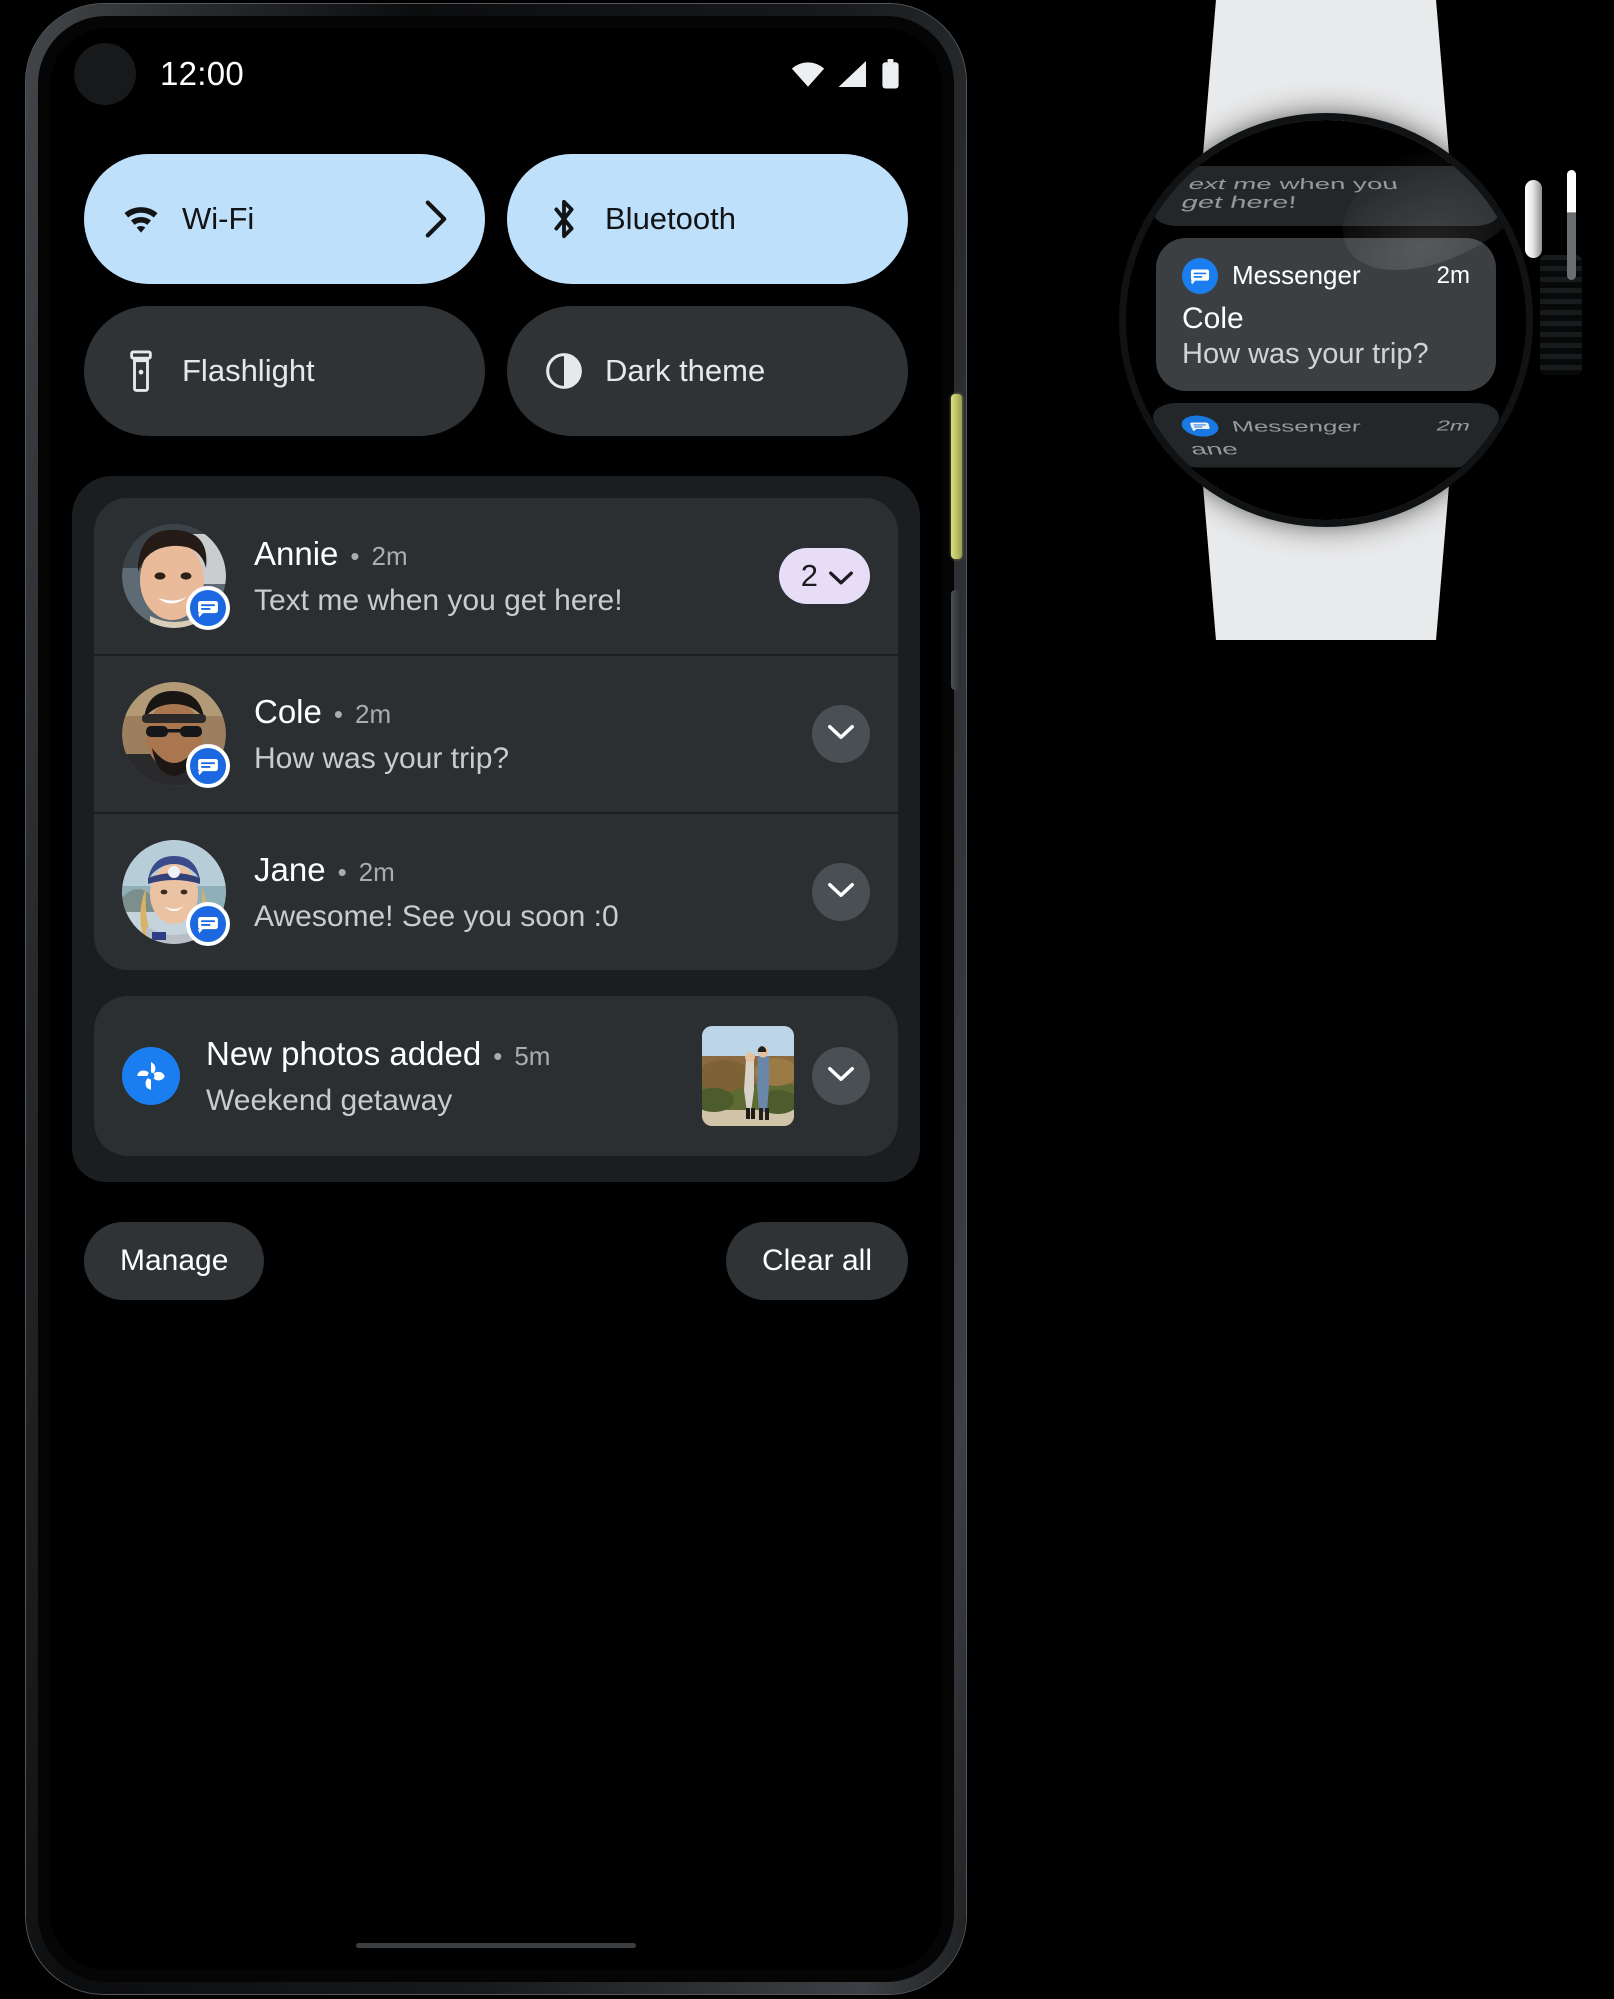  I want to click on home-indicator, so click(496, 1945).